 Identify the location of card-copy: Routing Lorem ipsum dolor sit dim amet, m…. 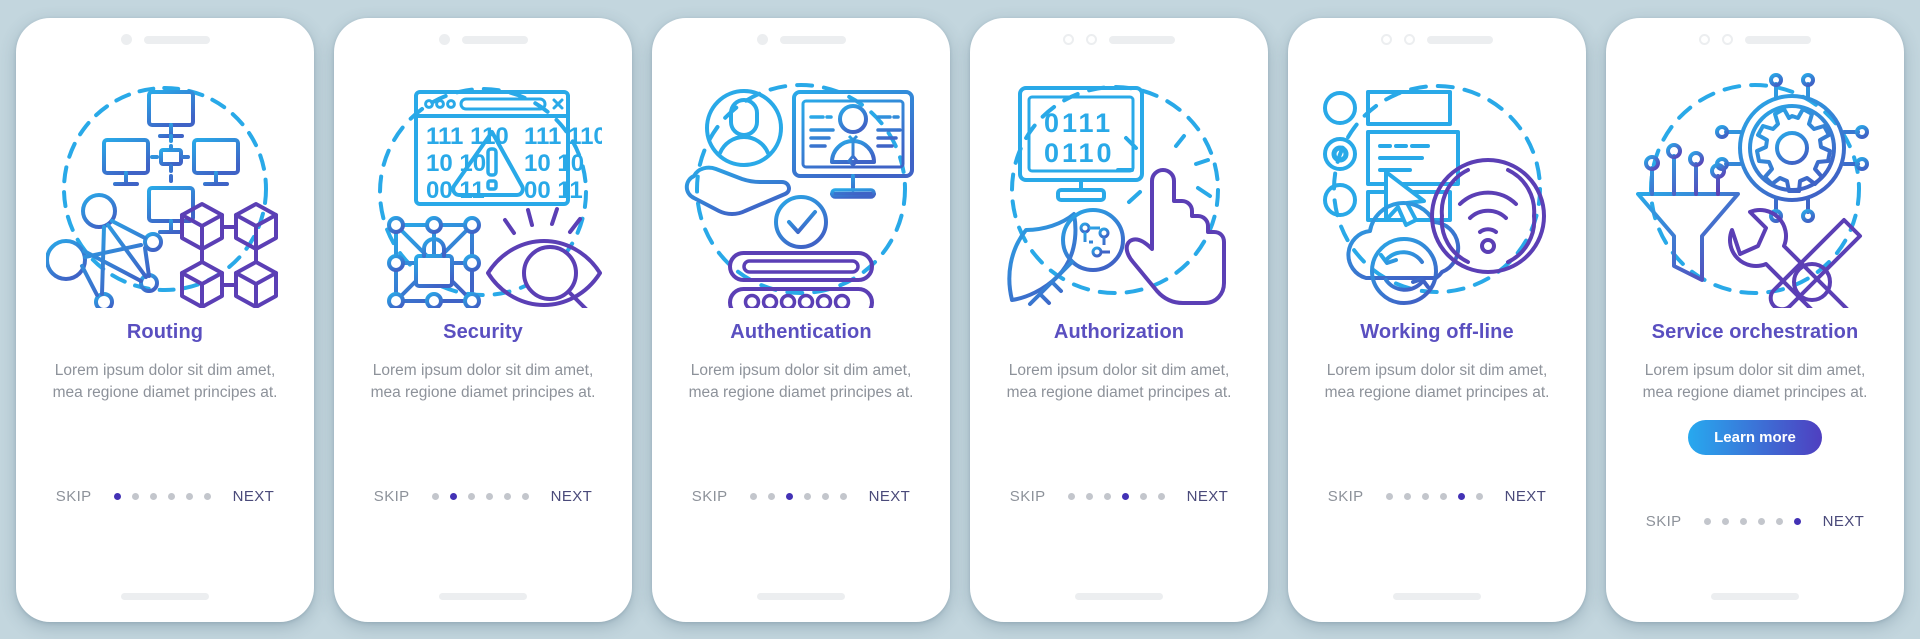
(165, 397).